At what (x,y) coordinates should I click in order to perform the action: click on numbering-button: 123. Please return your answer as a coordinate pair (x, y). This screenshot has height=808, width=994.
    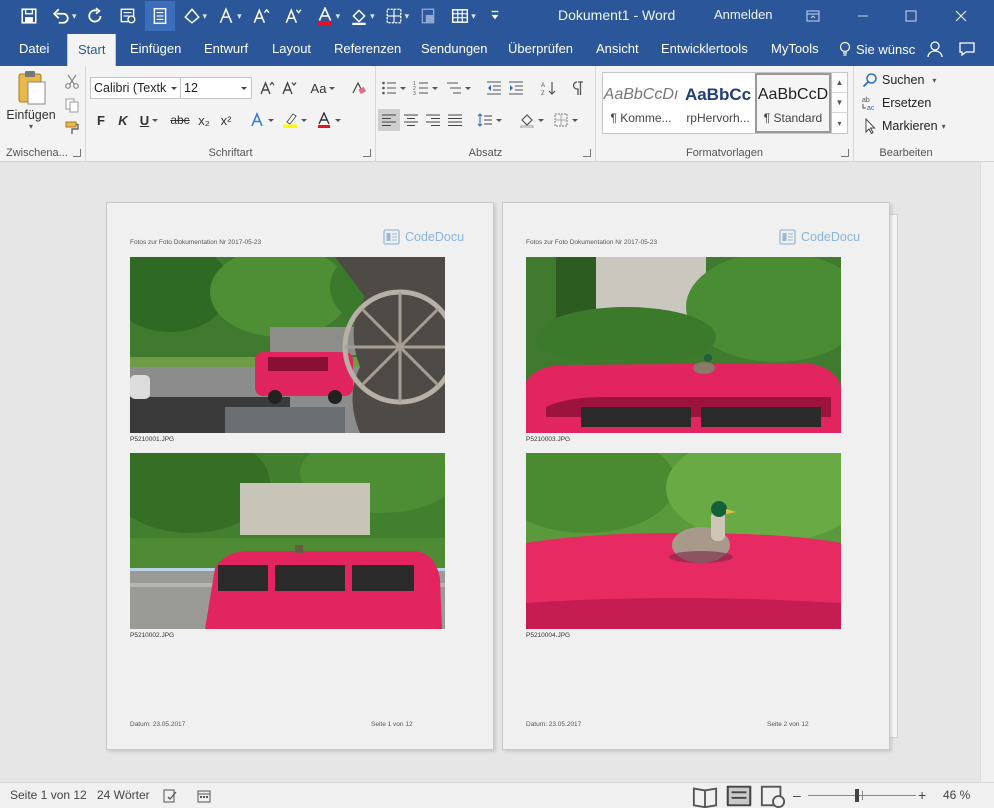
    Looking at the image, I should click on (425, 88).